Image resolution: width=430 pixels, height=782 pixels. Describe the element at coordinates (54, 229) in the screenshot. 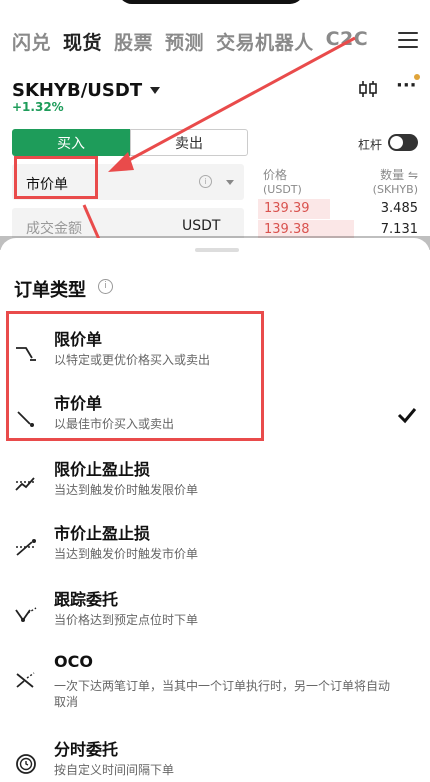

I see `amount-placeholder: 成交金额` at that location.